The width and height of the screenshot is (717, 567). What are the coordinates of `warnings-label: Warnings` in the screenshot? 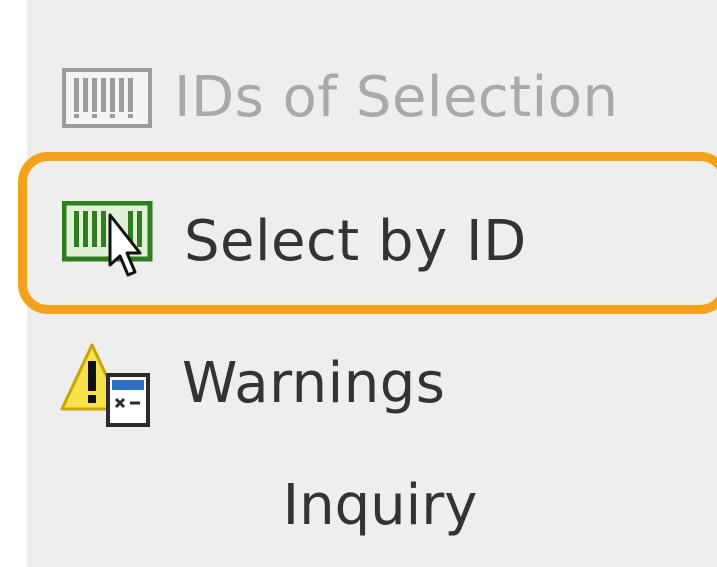 It's located at (314, 383).